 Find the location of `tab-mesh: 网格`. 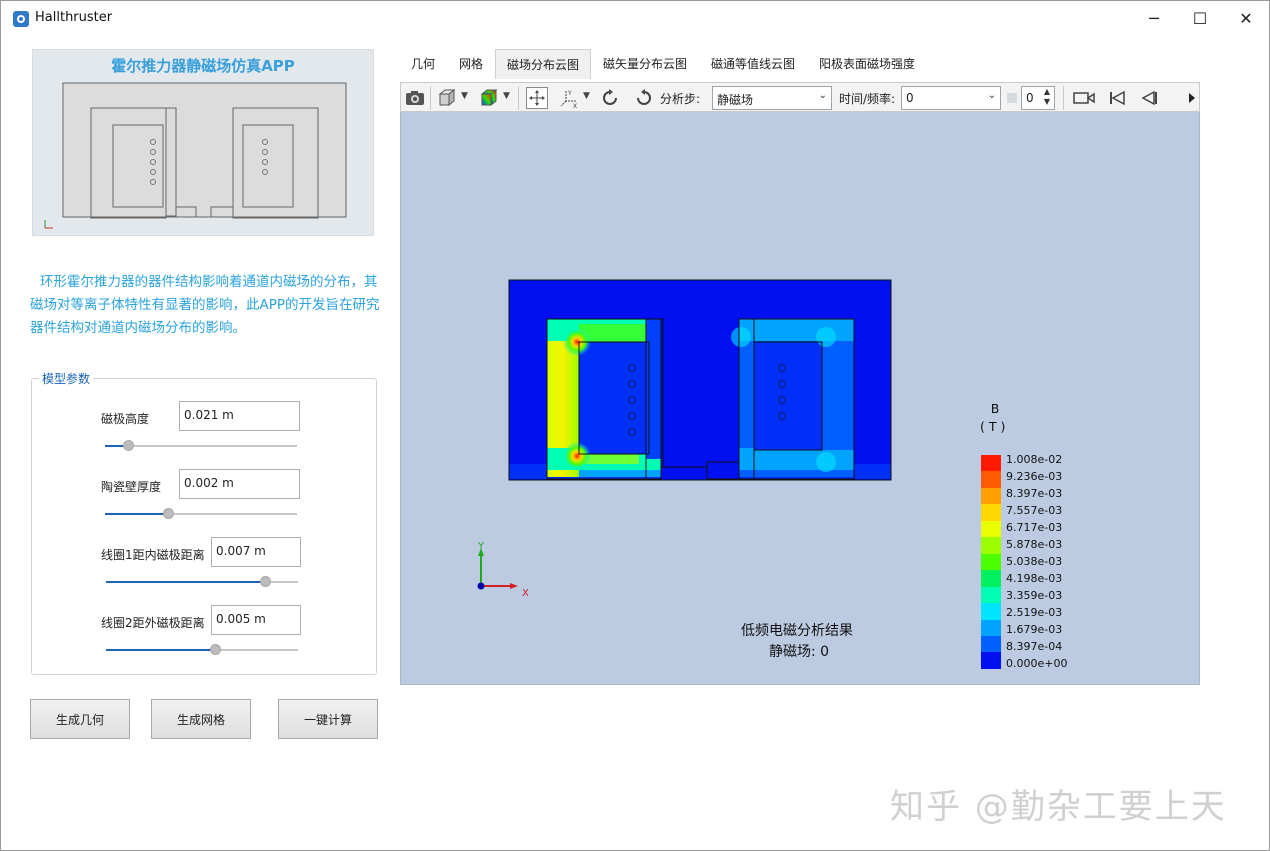

tab-mesh: 网格 is located at coordinates (471, 64).